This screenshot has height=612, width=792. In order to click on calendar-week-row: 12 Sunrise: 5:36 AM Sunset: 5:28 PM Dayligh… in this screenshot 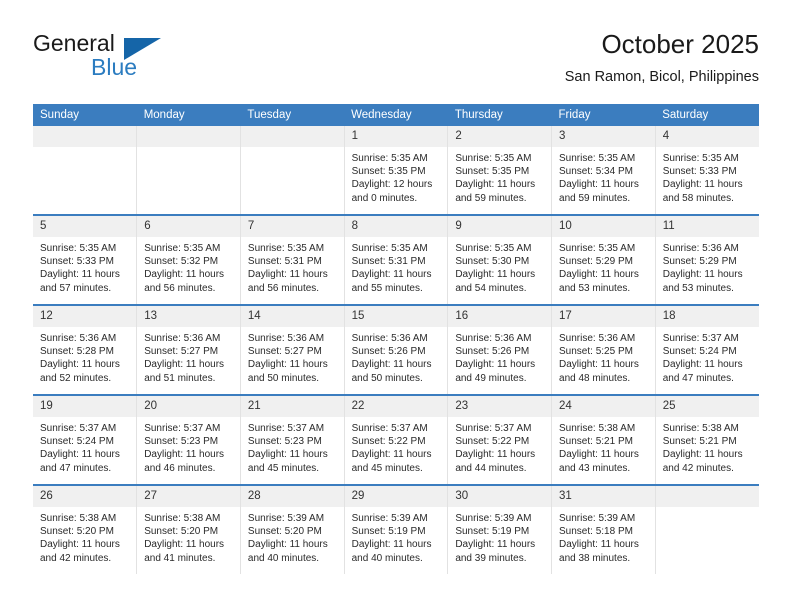, I will do `click(396, 350)`.